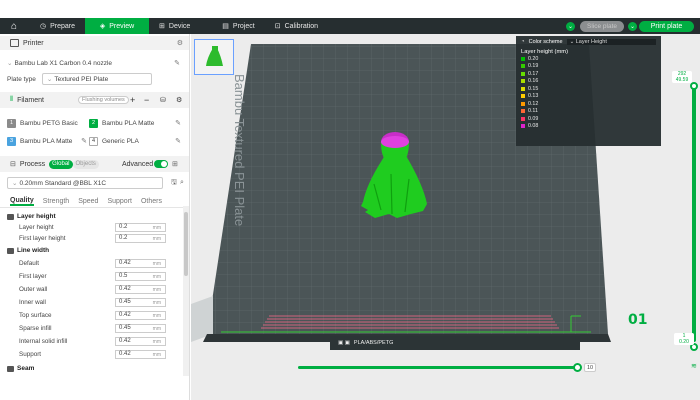  What do you see at coordinates (523, 42) in the screenshot?
I see `eye-icon: ◔` at bounding box center [523, 42].